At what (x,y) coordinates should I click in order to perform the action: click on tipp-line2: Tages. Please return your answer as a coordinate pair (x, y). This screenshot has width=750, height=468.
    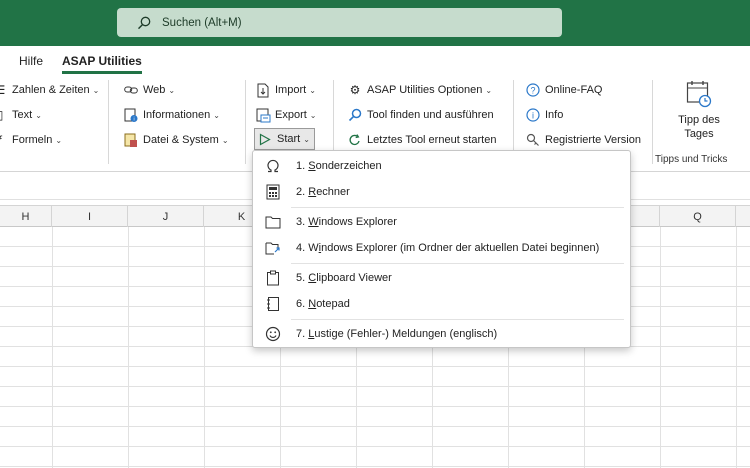
    Looking at the image, I should click on (699, 134).